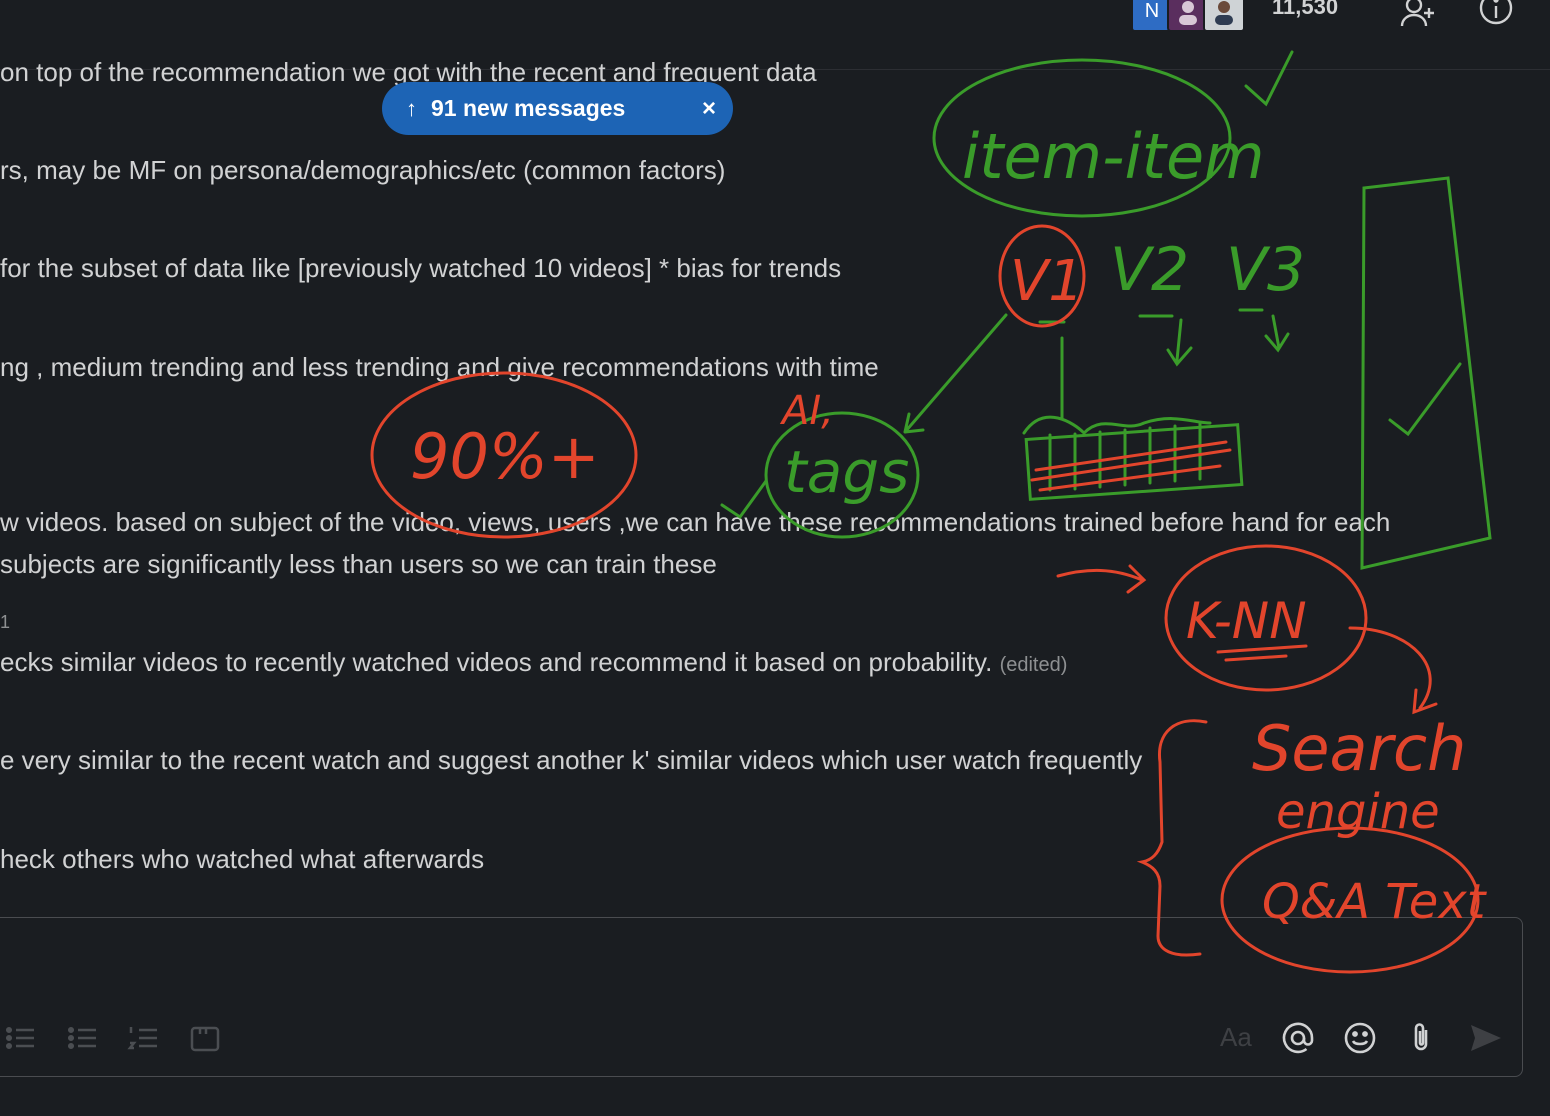 This screenshot has height=1116, width=1550. I want to click on item-item-circle, so click(1082, 138).